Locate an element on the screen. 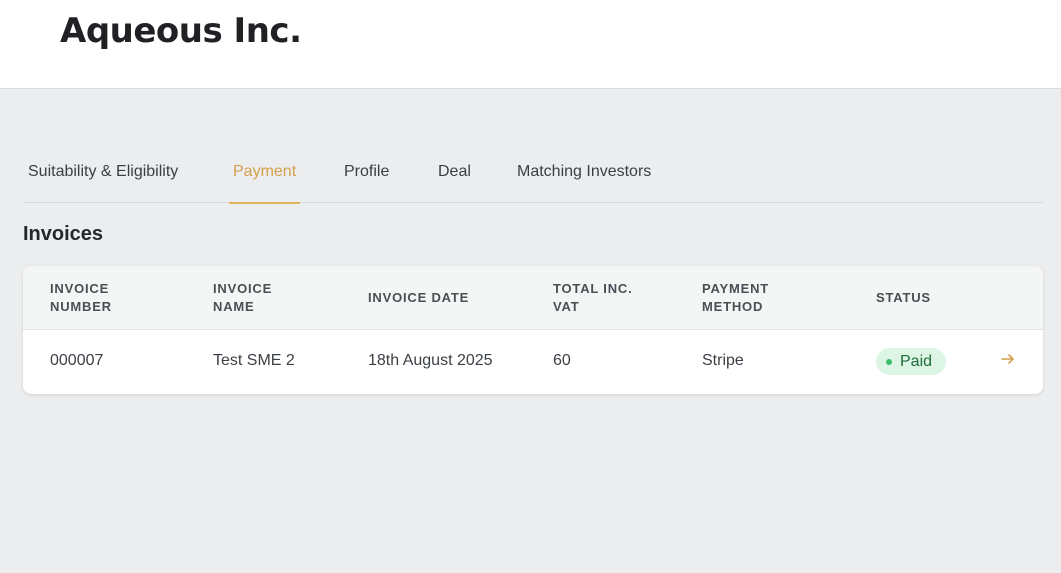  tab-payment: Payment is located at coordinates (264, 177).